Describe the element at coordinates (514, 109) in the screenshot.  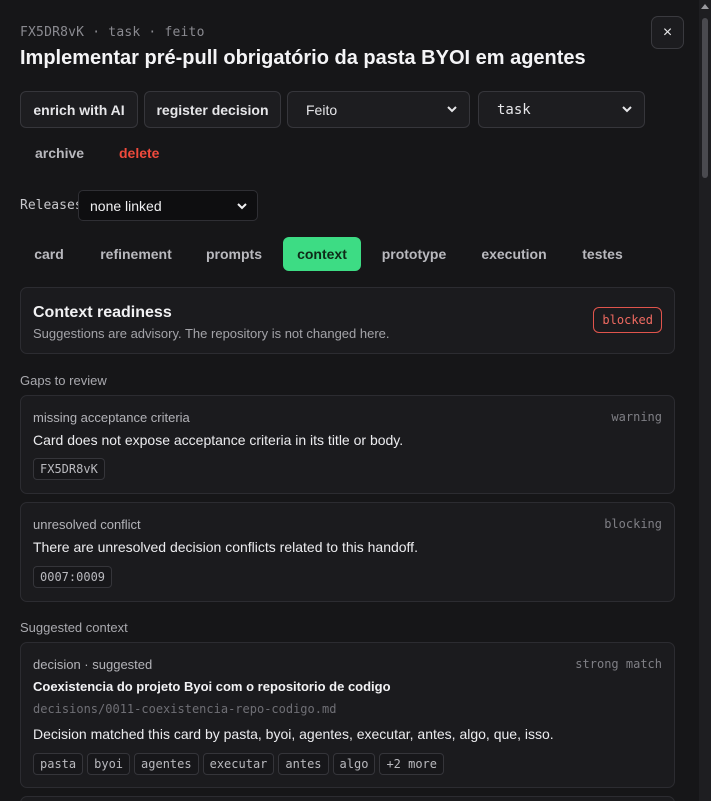
I see `type-select-value: task` at that location.